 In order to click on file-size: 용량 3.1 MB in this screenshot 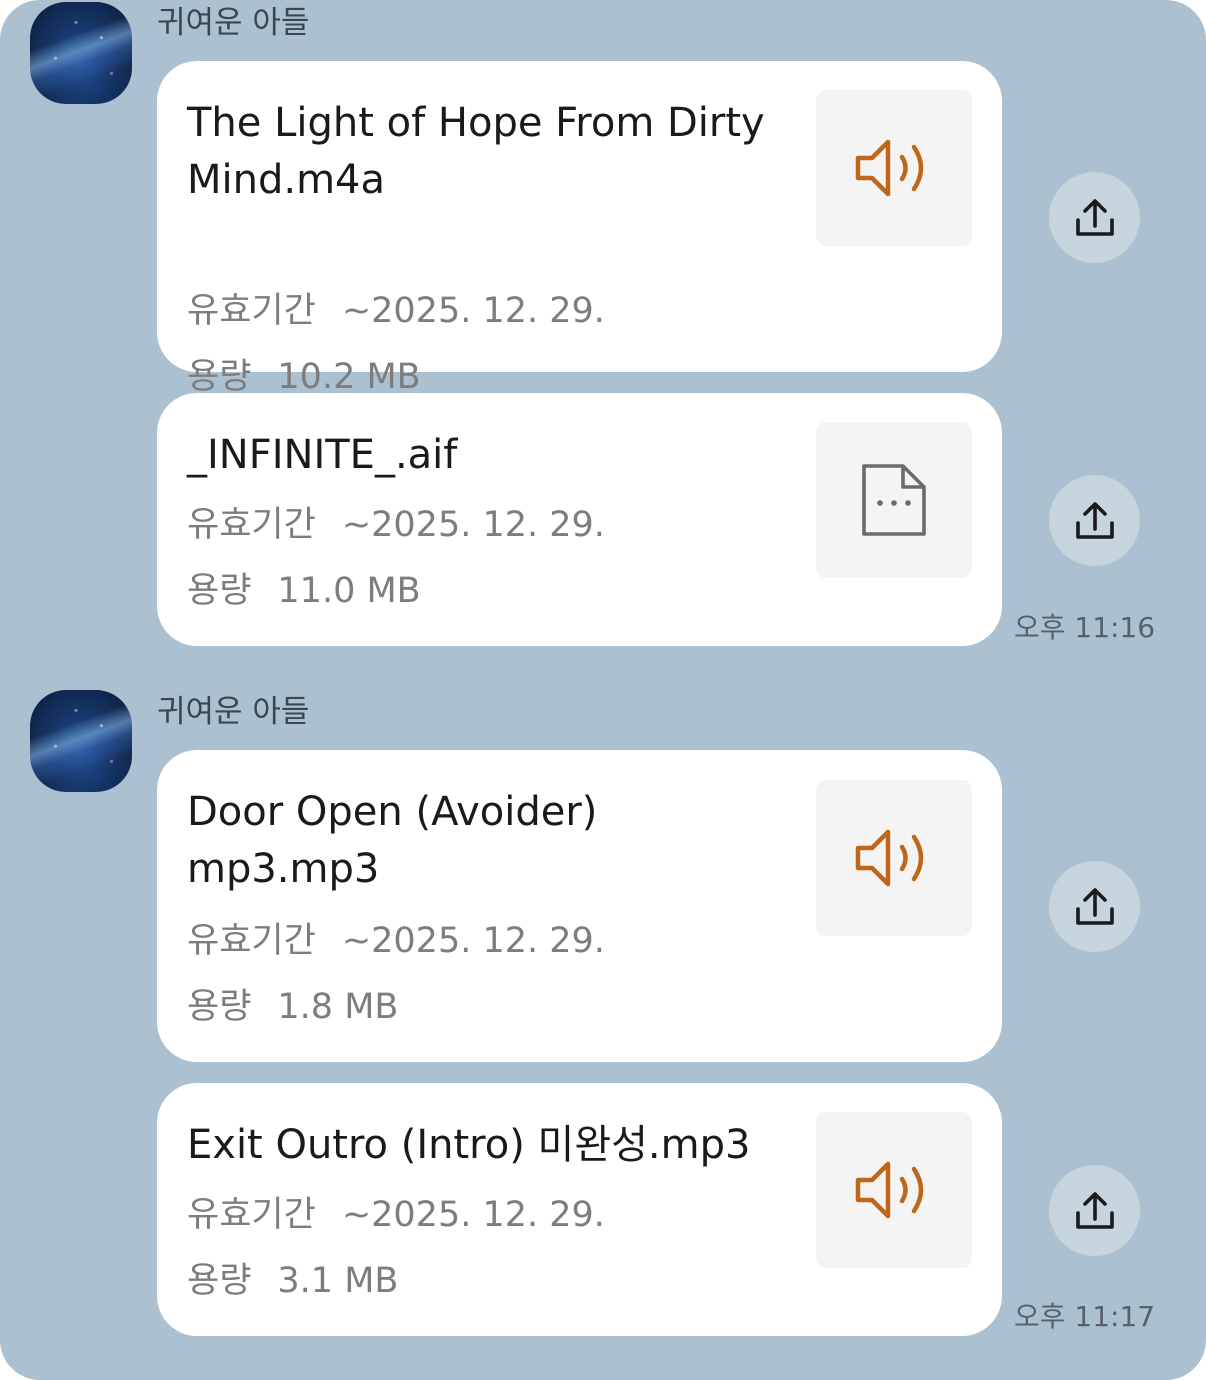, I will do `click(292, 1281)`.